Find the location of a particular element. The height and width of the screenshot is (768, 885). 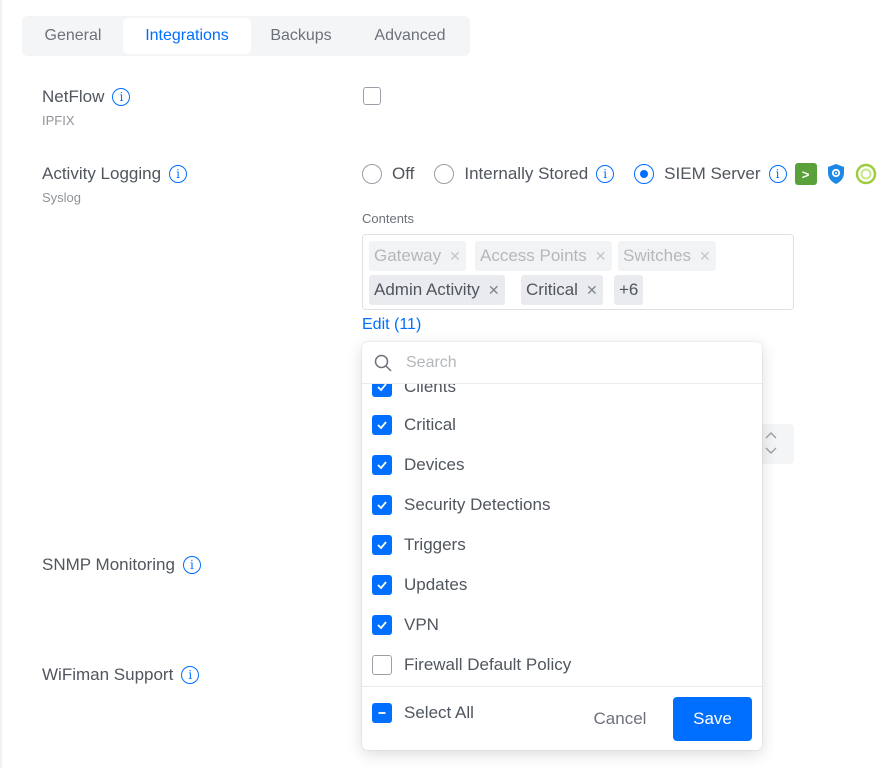

chevron-down-icon is located at coordinates (771, 452).